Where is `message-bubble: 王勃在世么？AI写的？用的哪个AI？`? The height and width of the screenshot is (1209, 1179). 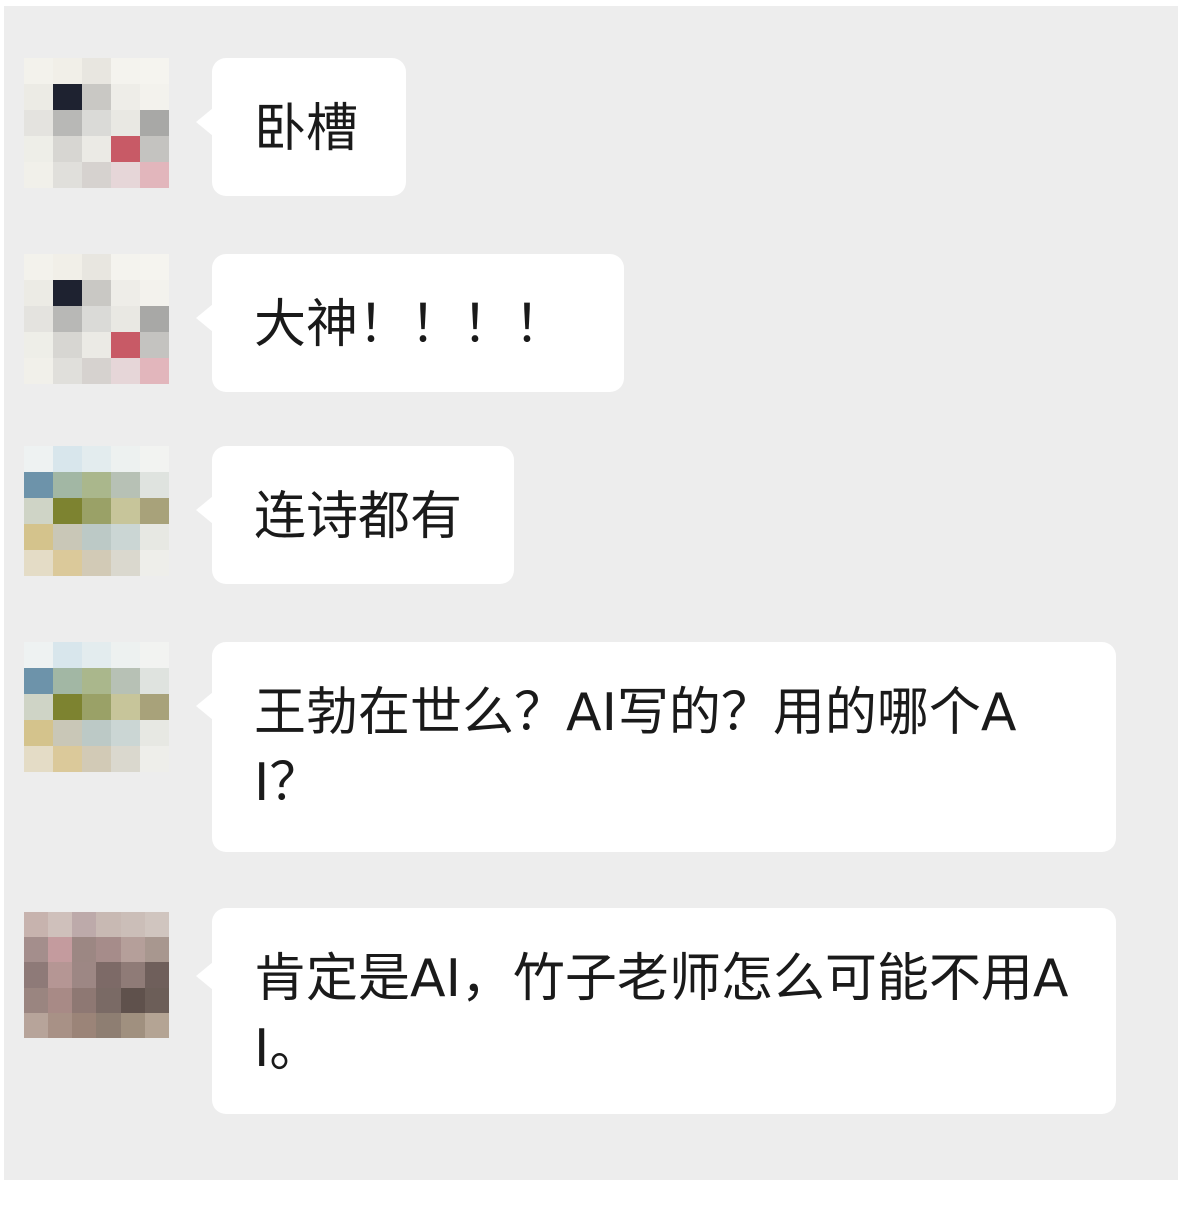 message-bubble: 王勃在世么？AI写的？用的哪个AI？ is located at coordinates (664, 747).